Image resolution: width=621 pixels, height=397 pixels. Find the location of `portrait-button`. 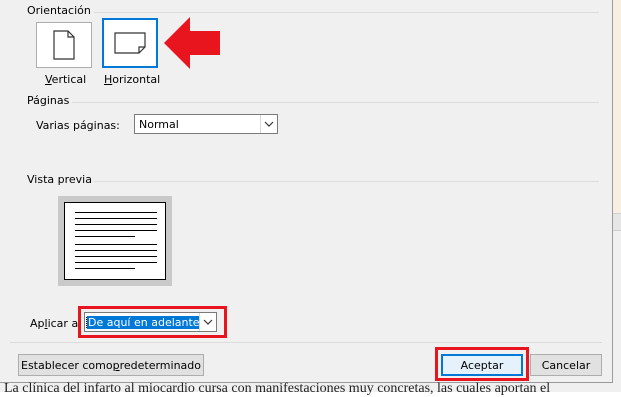

portrait-button is located at coordinates (64, 45).